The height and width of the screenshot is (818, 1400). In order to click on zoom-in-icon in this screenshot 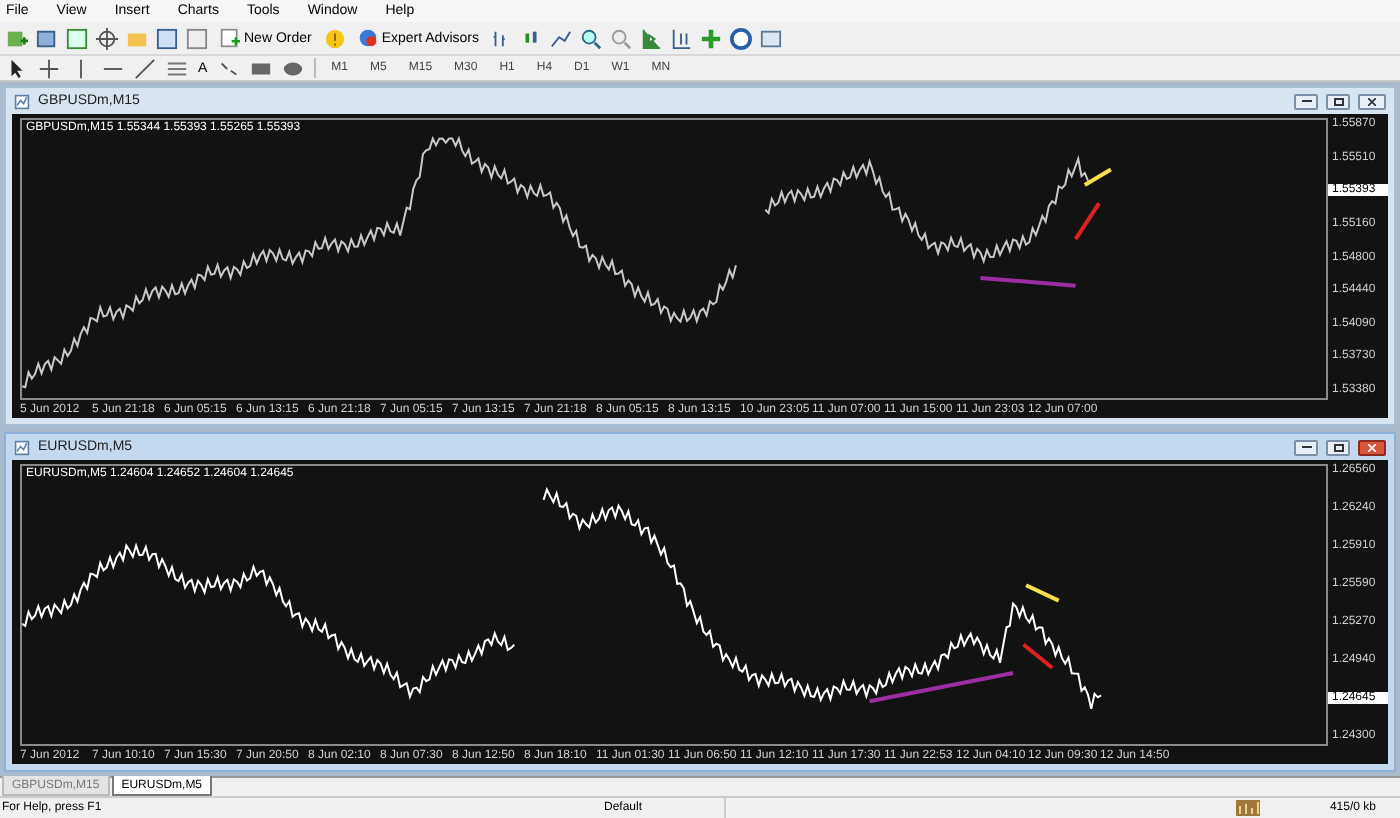, I will do `click(591, 38)`.